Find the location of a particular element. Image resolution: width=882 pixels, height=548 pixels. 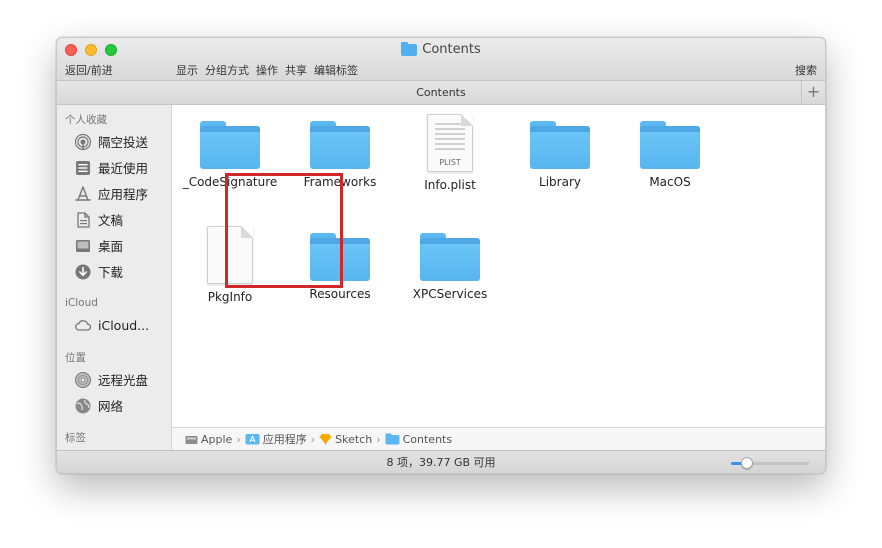

sidebar-item-label: 下载 is located at coordinates (111, 272).